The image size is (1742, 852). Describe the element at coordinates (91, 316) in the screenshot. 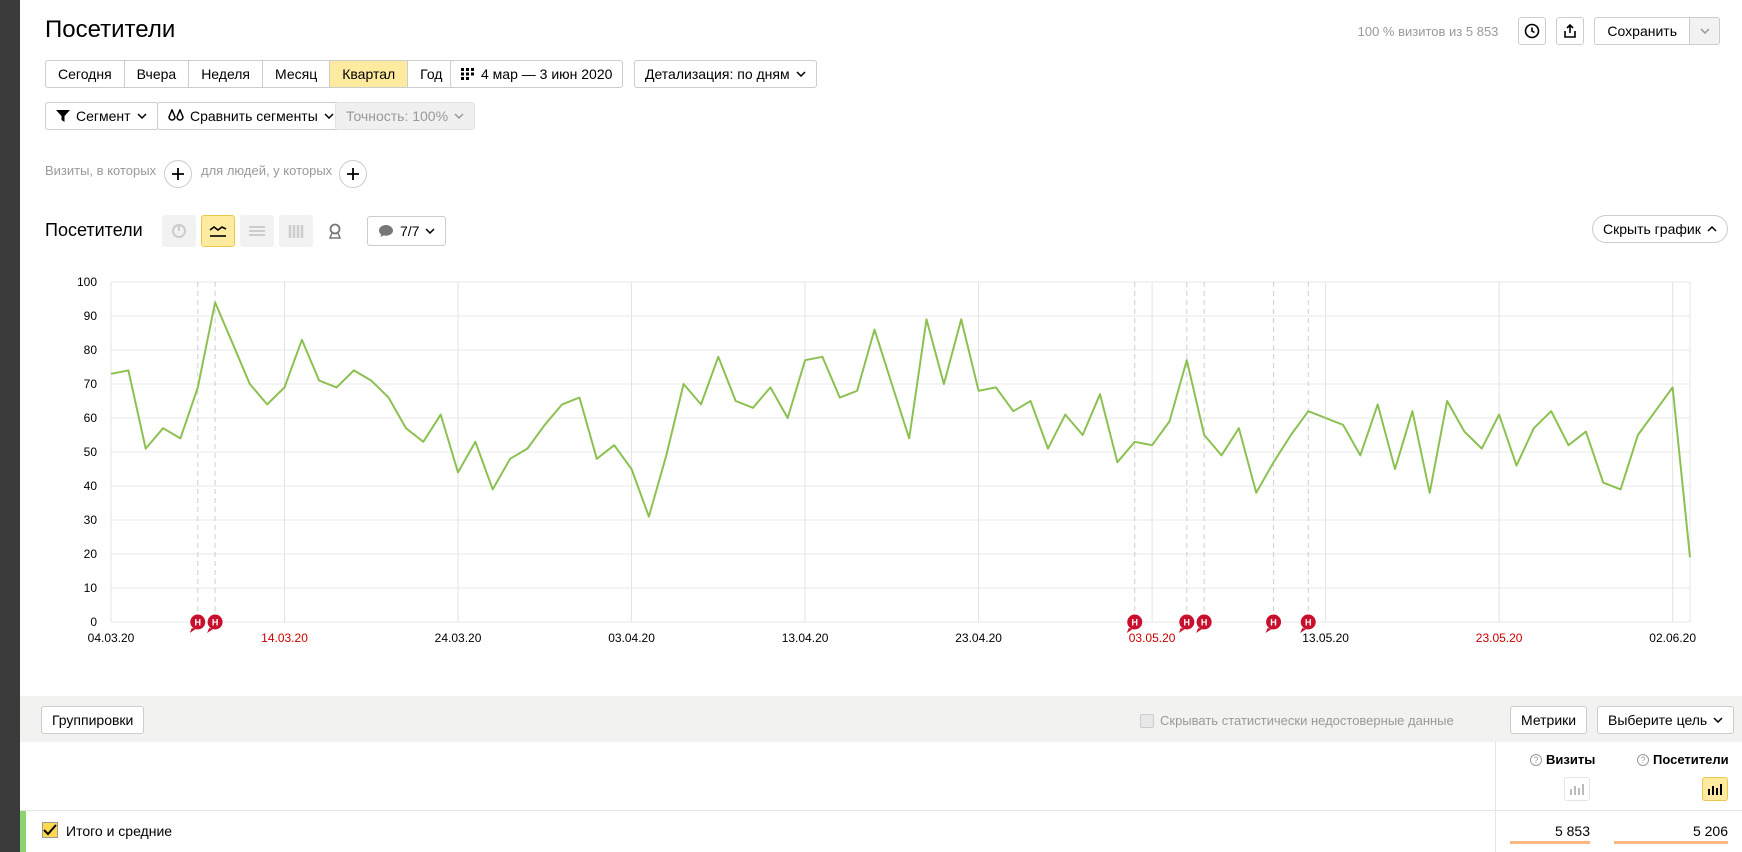

I see `y-tick-label: 90` at that location.